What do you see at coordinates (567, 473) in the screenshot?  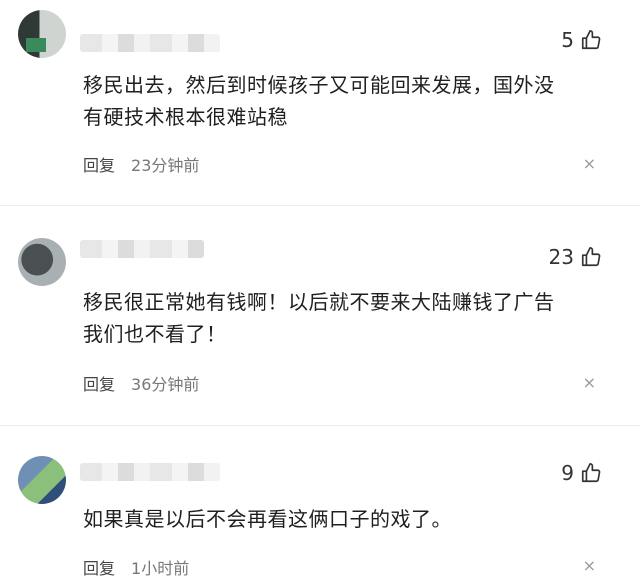 I see `like-count: 9` at bounding box center [567, 473].